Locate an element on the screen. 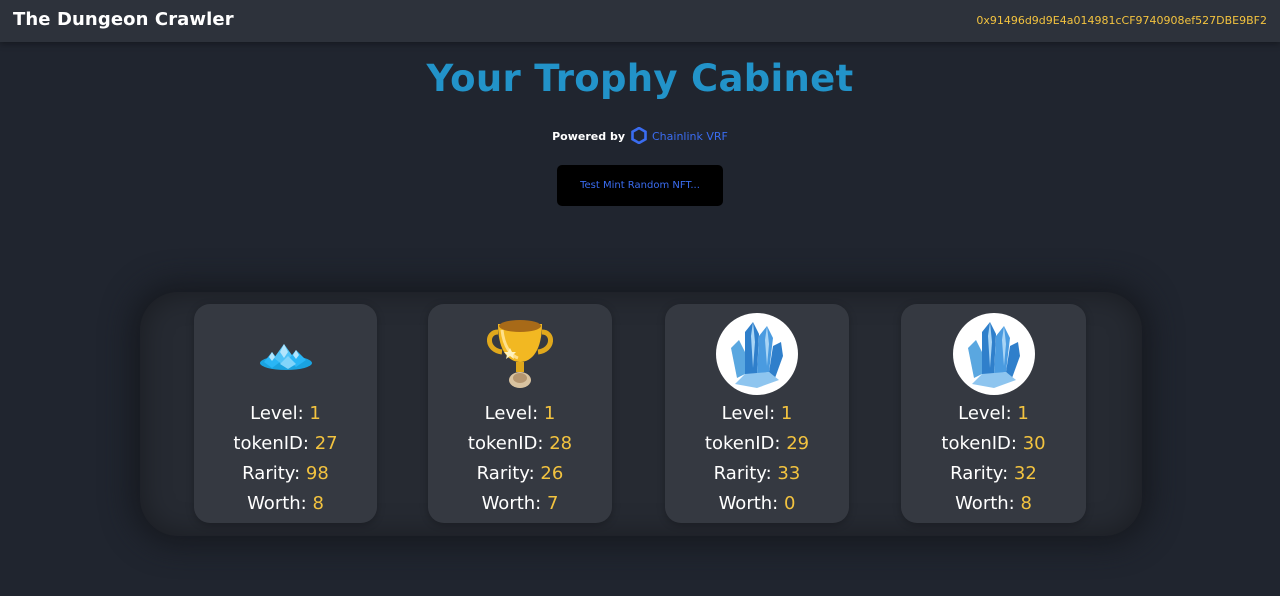 This screenshot has width=1280, height=596. nft-card: Level: 1 tokenID: 30 Rarity: 32 Worth: 8 is located at coordinates (993, 413).